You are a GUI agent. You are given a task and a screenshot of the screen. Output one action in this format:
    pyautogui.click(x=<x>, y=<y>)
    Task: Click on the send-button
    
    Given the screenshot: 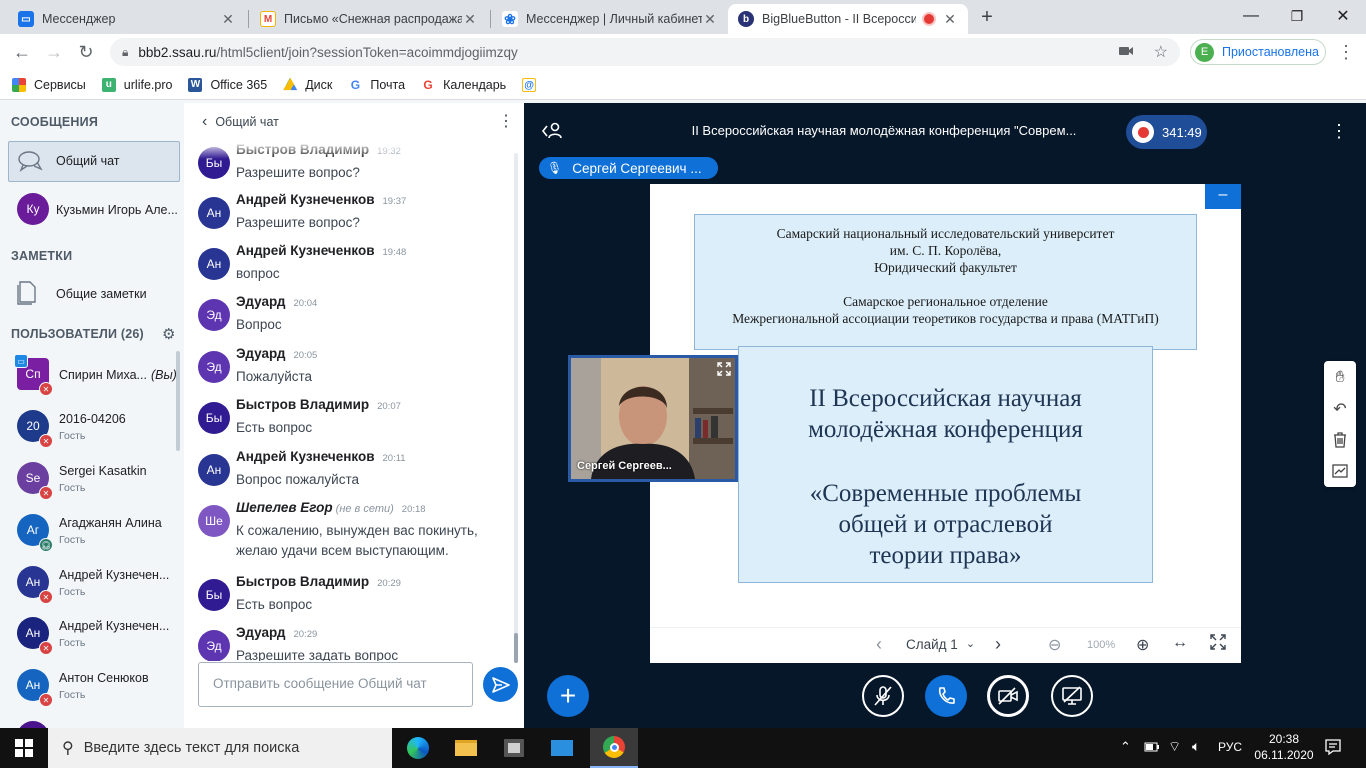 What is the action you would take?
    pyautogui.click(x=500, y=684)
    